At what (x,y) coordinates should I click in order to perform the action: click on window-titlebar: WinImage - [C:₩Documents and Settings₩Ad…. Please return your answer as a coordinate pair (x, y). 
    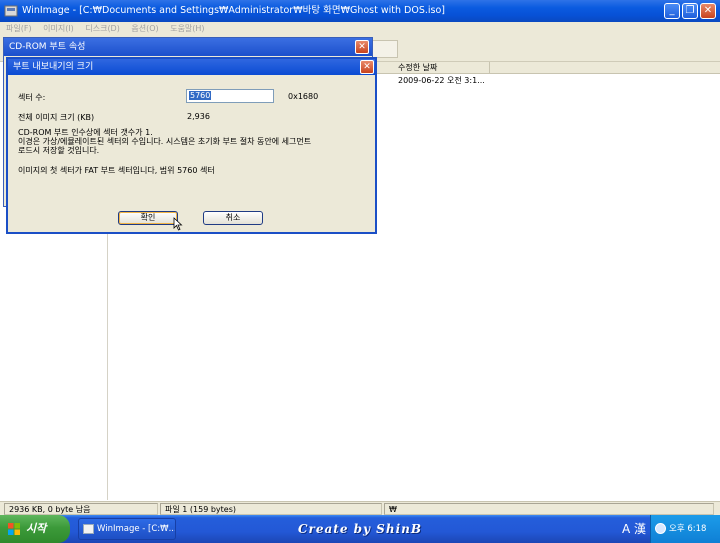
    Looking at the image, I should click on (360, 11).